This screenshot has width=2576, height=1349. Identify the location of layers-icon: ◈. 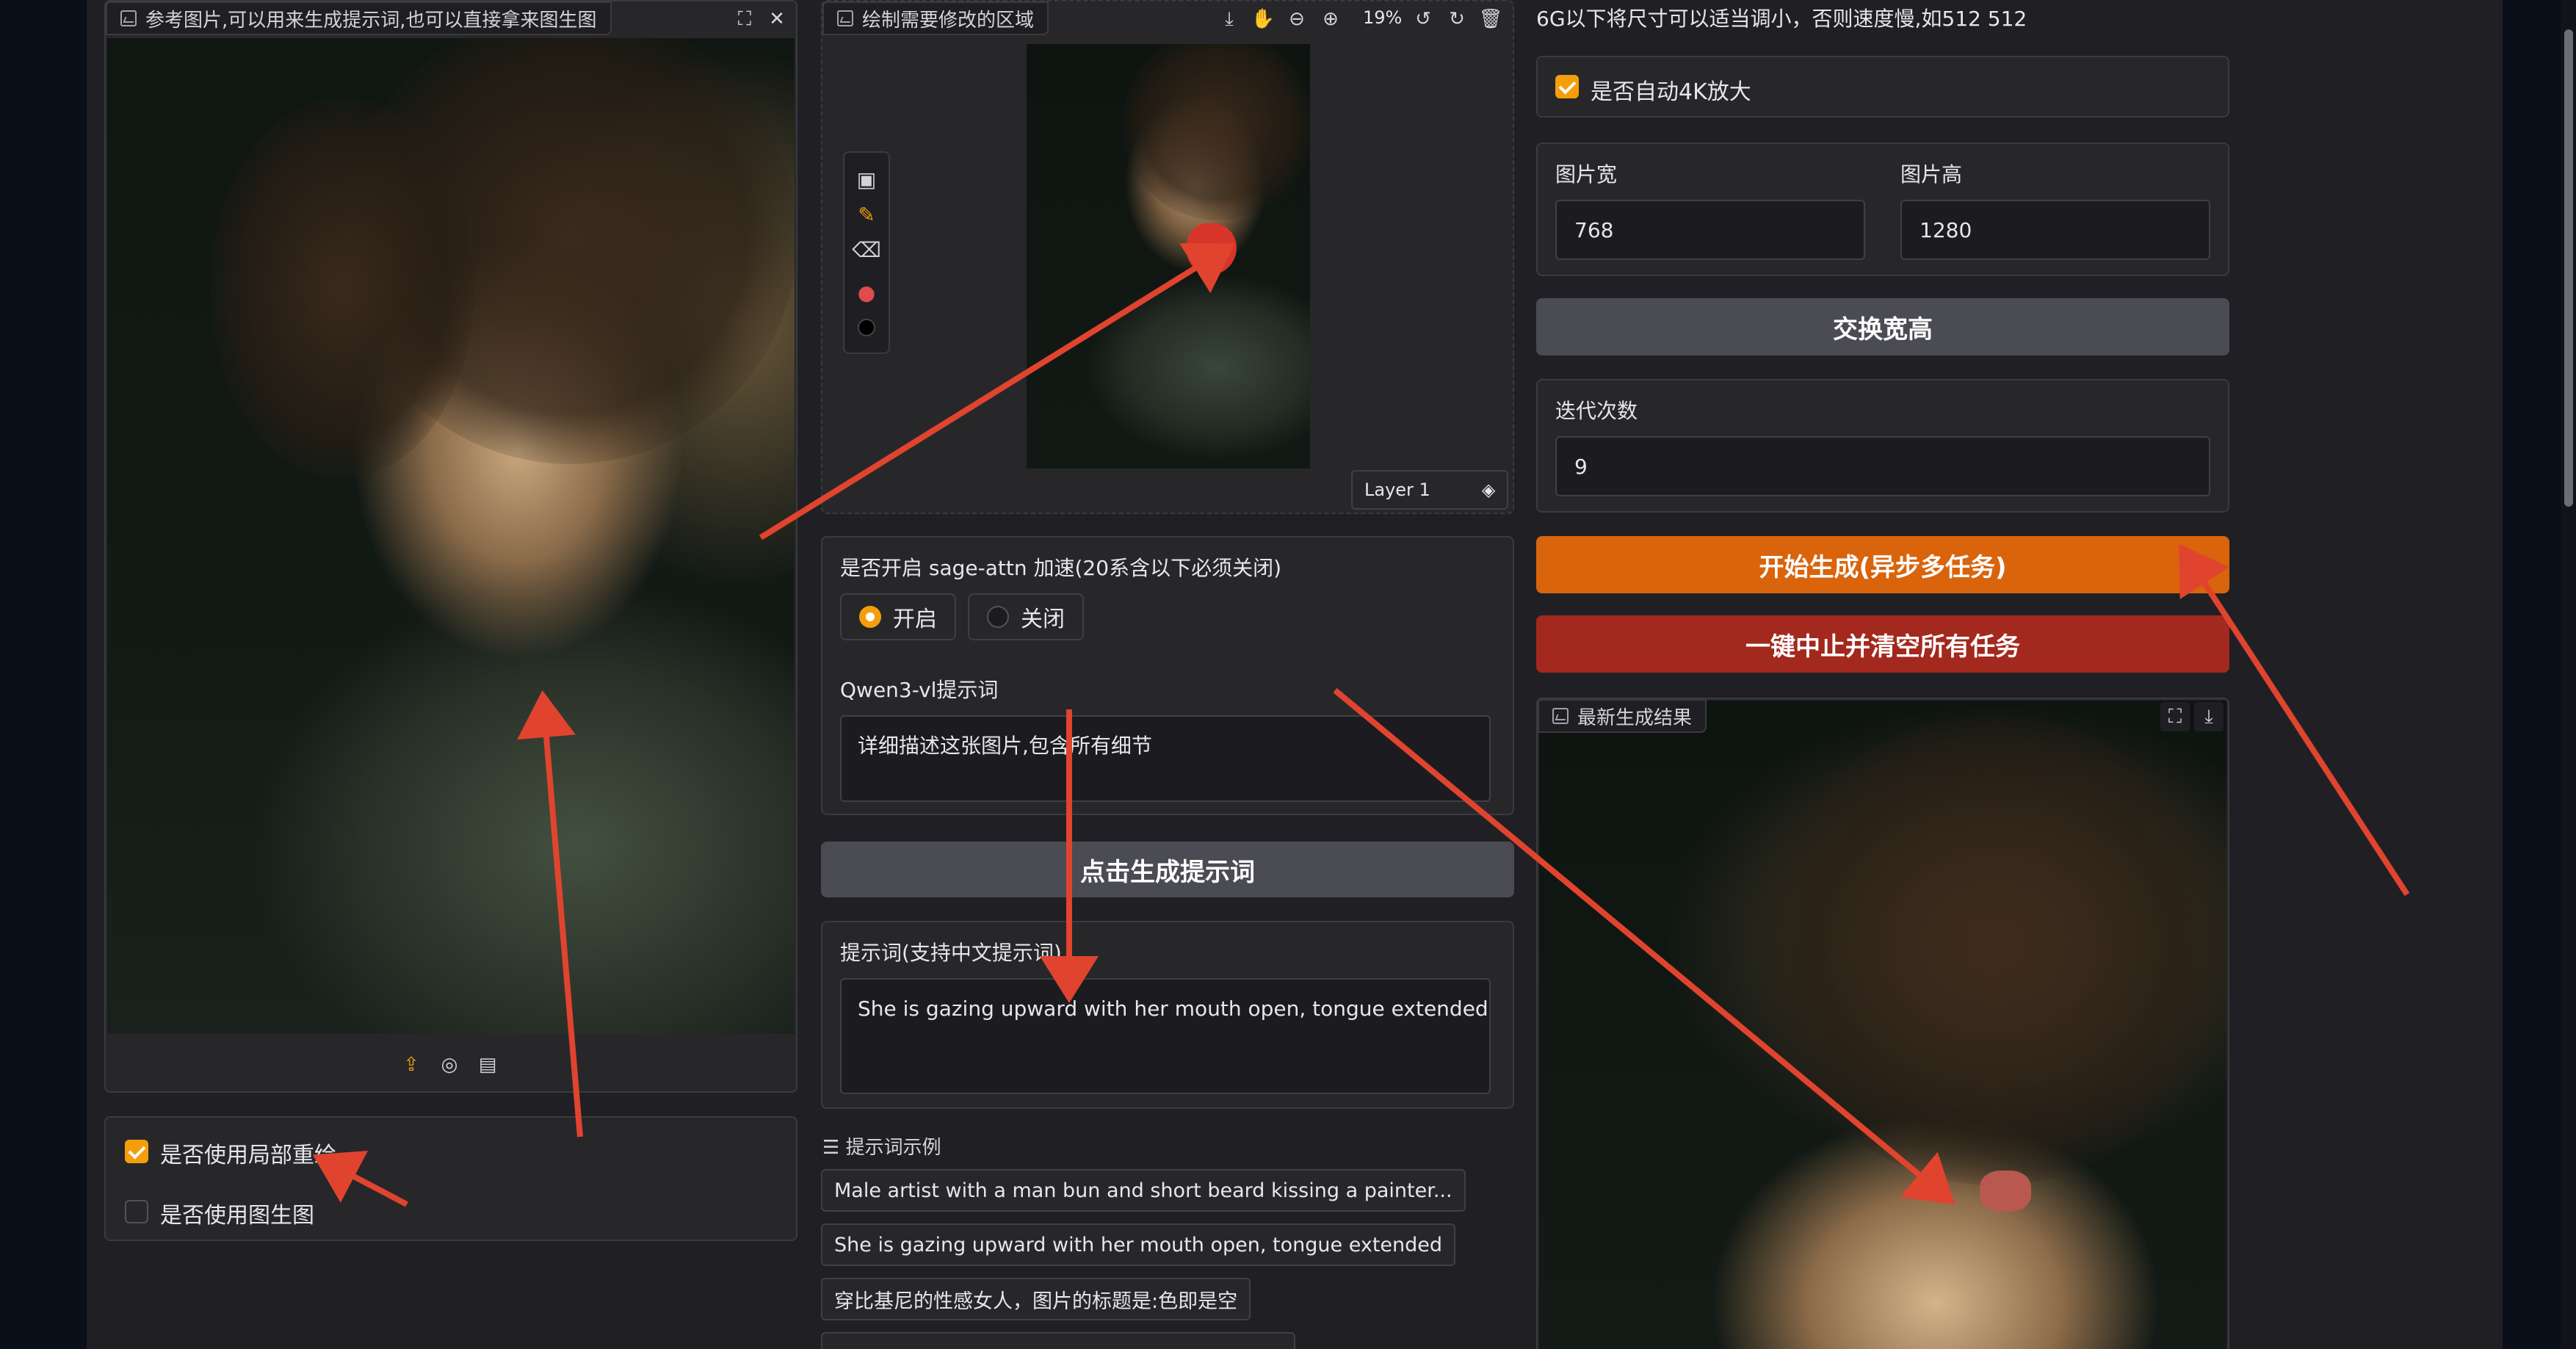
(1488, 490).